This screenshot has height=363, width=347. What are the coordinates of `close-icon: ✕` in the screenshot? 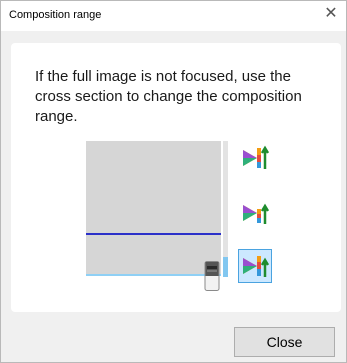 It's located at (331, 14).